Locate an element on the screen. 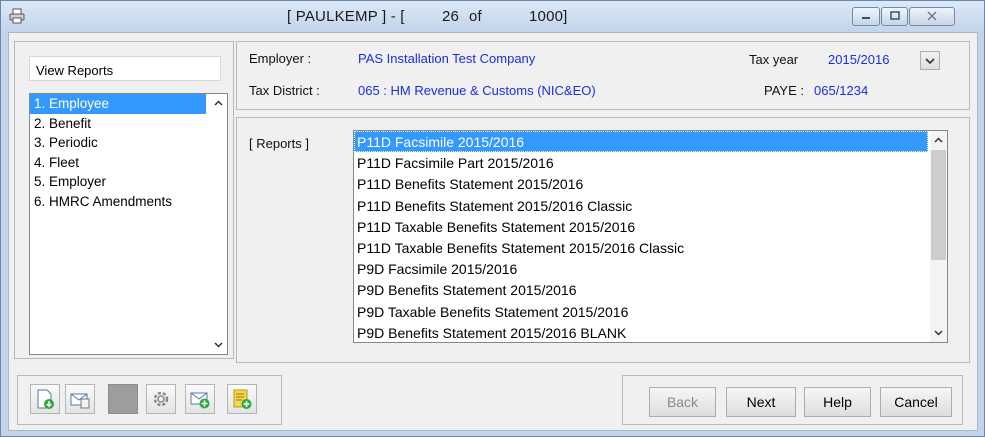 The width and height of the screenshot is (985, 437). list-item-benefit: 2. Benefit is located at coordinates (128, 124).